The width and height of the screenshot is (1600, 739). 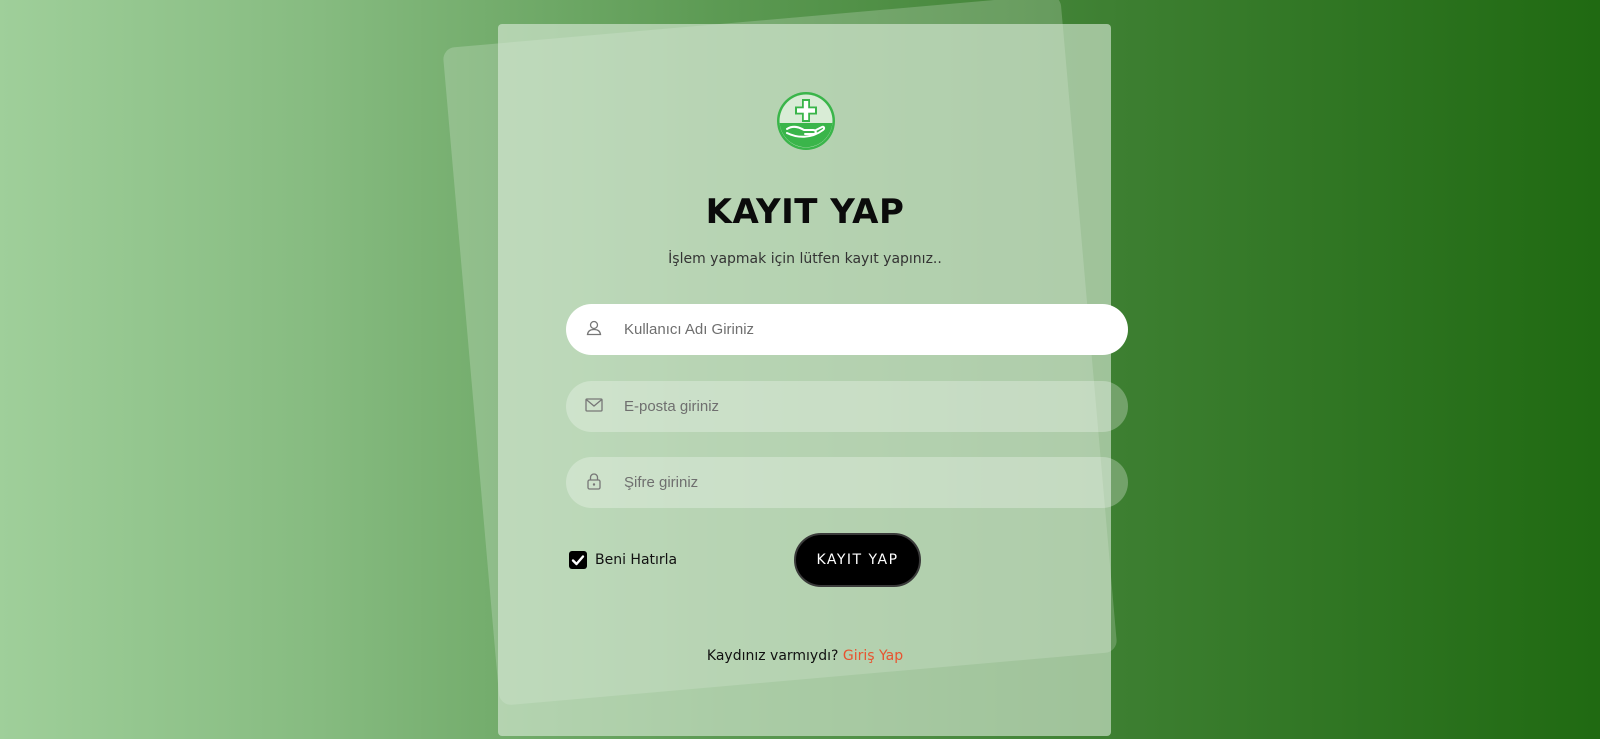 I want to click on page-title: KAYIT YAP, so click(x=805, y=212).